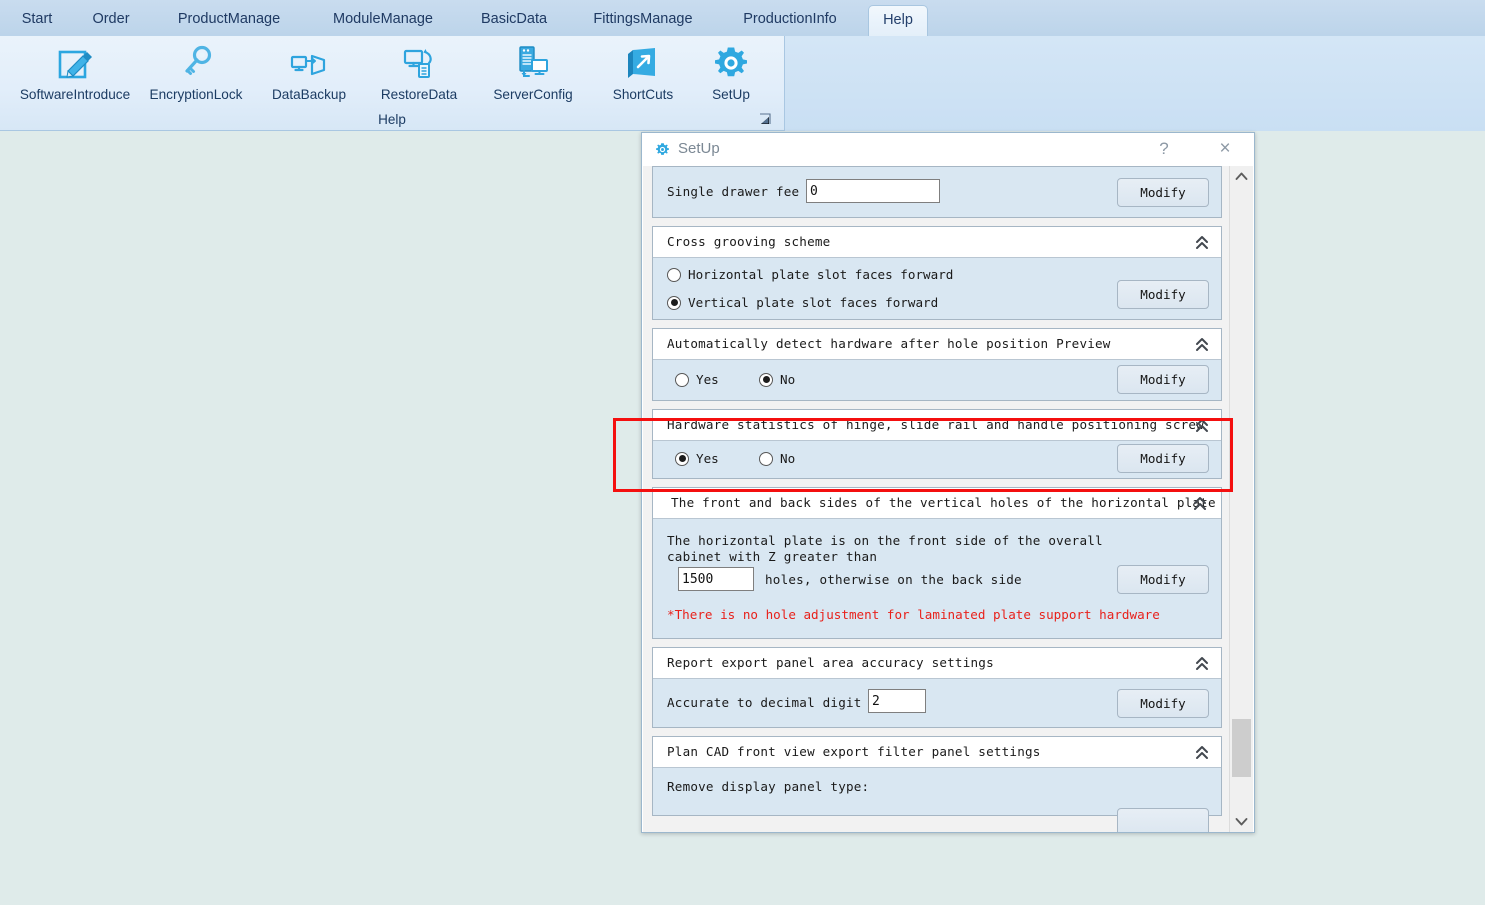 The height and width of the screenshot is (905, 1485). Describe the element at coordinates (1163, 820) in the screenshot. I see `modify-button` at that location.